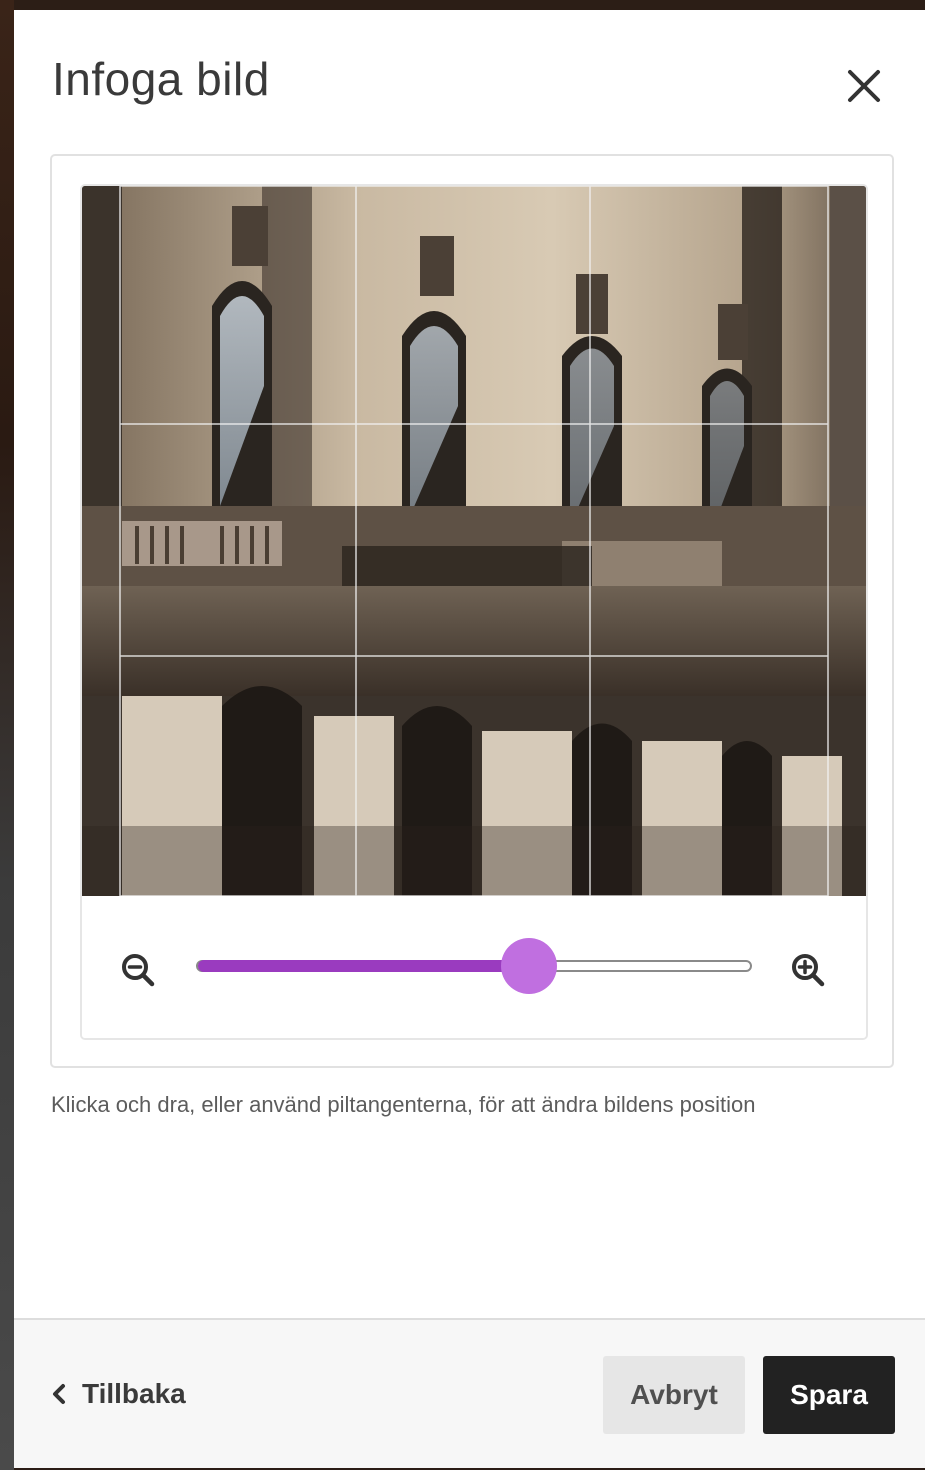  Describe the element at coordinates (161, 79) in the screenshot. I see `dialog-title: Infoga bild` at that location.